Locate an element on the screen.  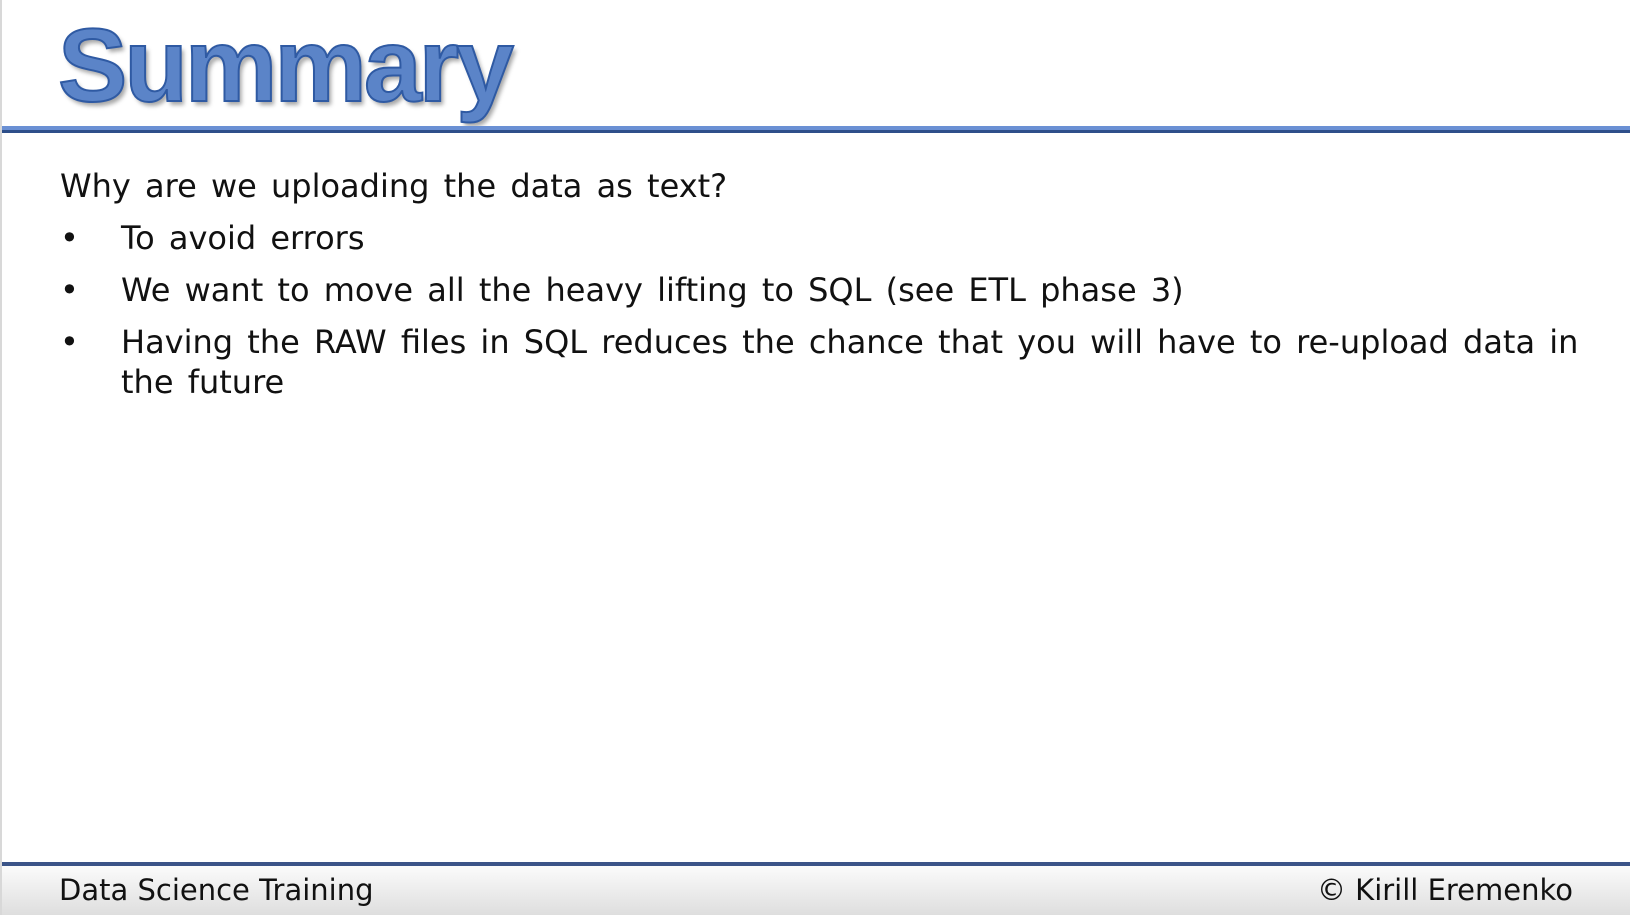
bullet-text: To avoid errors is located at coordinates (243, 238).